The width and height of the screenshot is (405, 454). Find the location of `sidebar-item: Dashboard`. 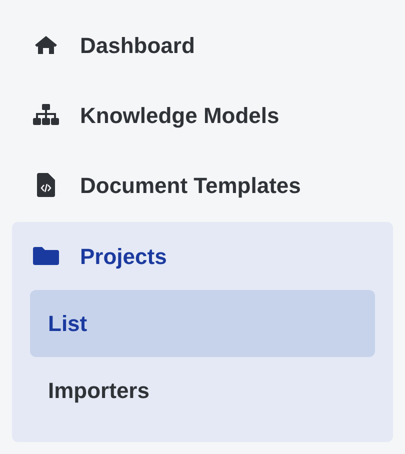

sidebar-item: Dashboard is located at coordinates (202, 45).